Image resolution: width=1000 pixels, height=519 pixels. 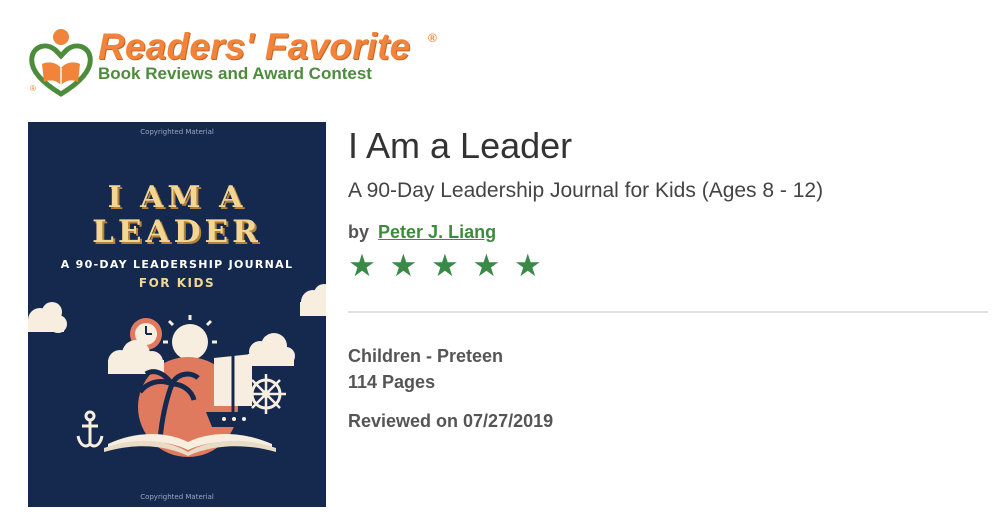 I want to click on book-genre: Children - Preteen, so click(x=426, y=356).